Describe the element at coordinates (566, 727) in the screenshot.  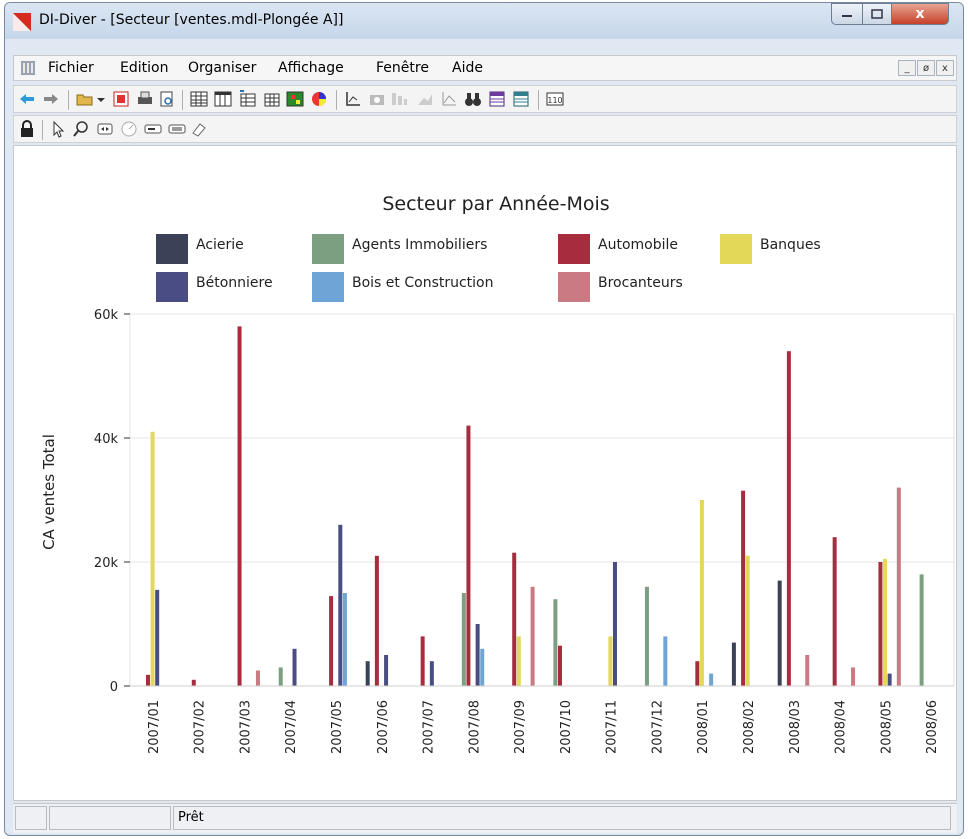
I see `x-tick-label: 2007/10` at that location.